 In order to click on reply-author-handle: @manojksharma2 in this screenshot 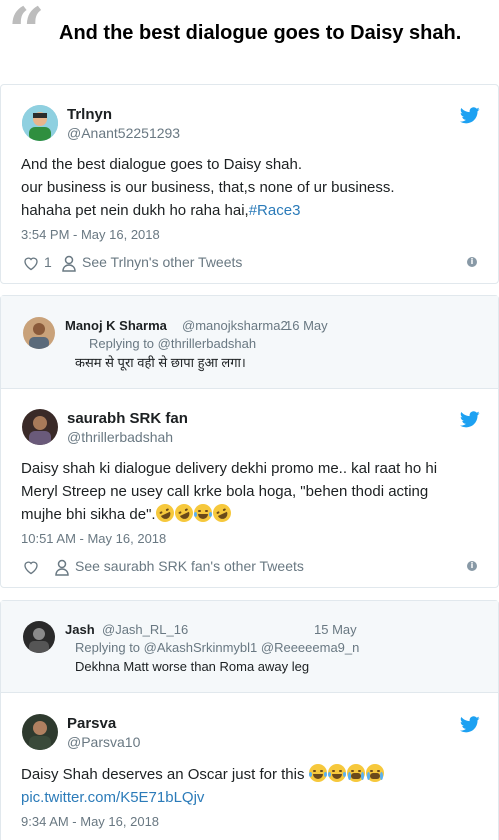, I will do `click(235, 325)`.